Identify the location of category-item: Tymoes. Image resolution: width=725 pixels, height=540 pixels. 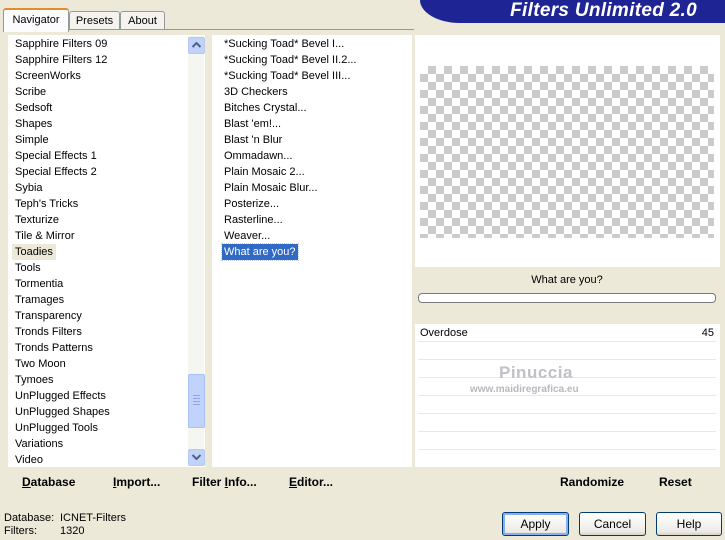
(34, 380).